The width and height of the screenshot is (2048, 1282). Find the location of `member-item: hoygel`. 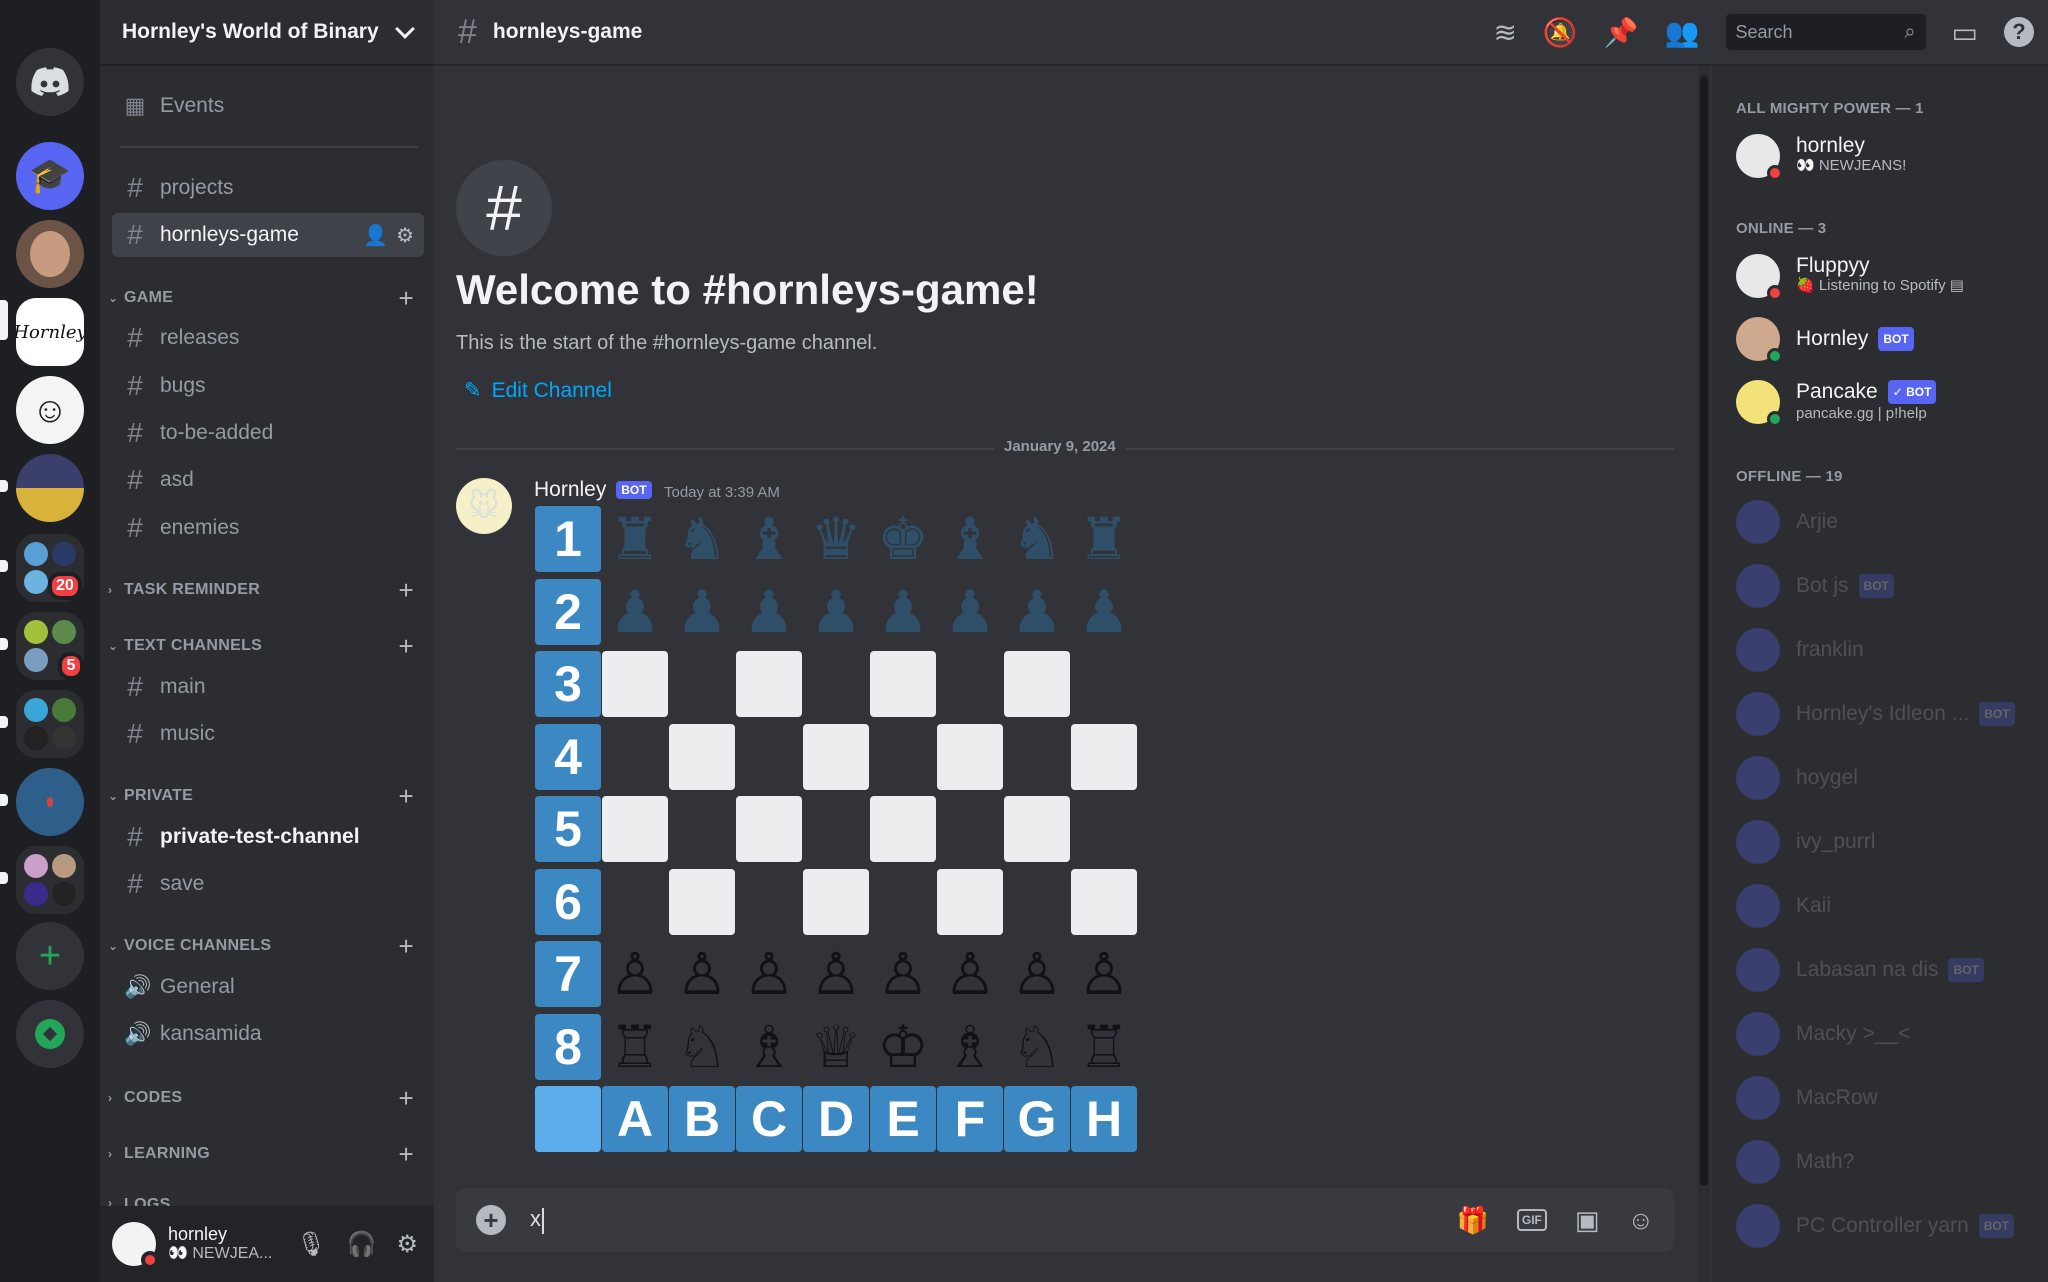

member-item: hoygel is located at coordinates (1886, 778).